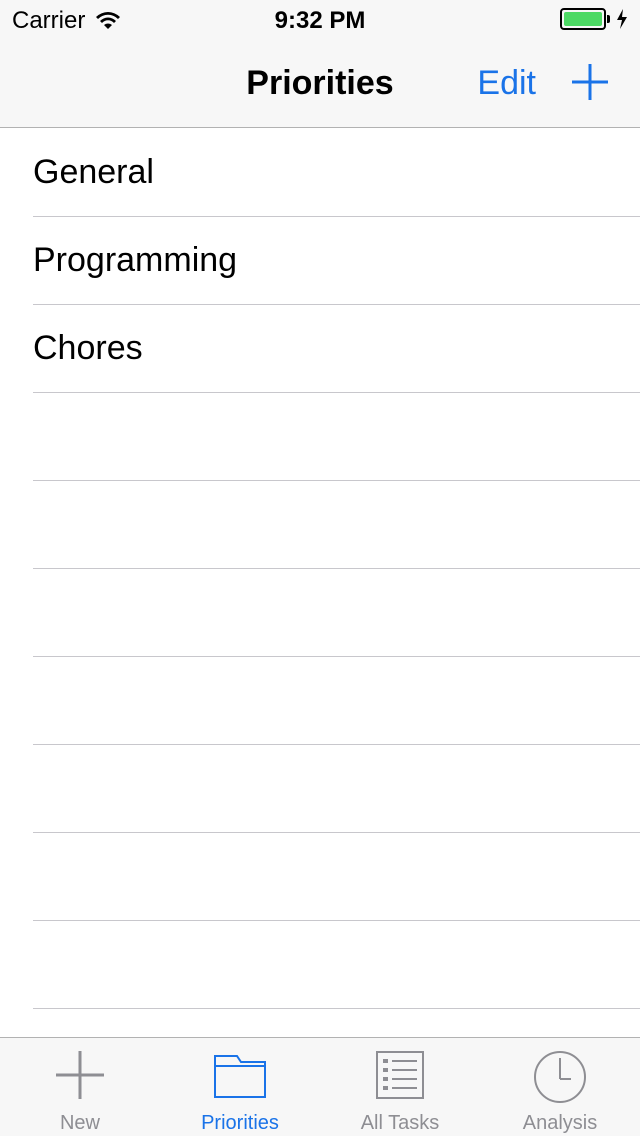 Image resolution: width=640 pixels, height=1136 pixels. Describe the element at coordinates (240, 1123) in the screenshot. I see `tab-label: Priorities` at that location.